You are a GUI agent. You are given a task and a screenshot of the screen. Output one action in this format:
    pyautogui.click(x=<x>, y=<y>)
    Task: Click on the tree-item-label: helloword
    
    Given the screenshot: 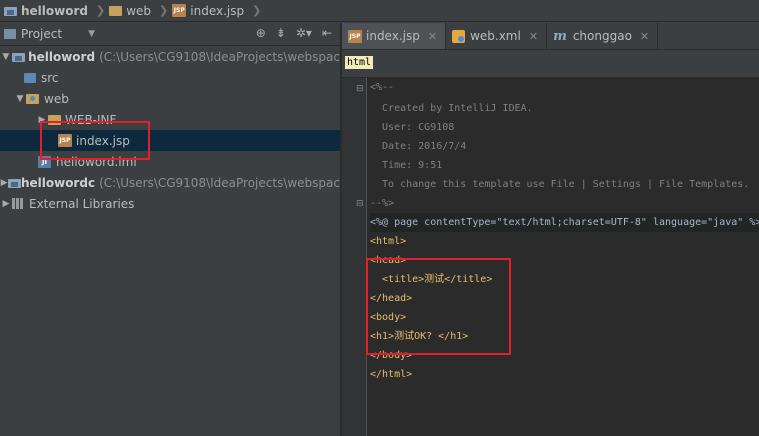 What is the action you would take?
    pyautogui.click(x=62, y=56)
    